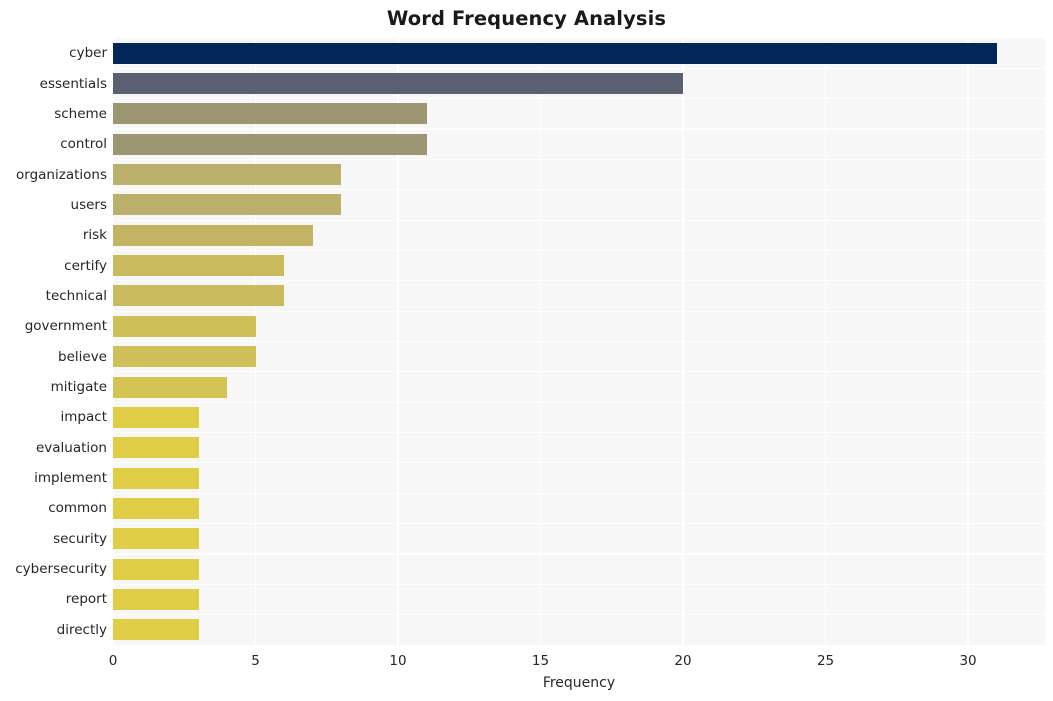 This screenshot has height=701, width=1053. What do you see at coordinates (77, 508) in the screenshot?
I see `y-axis-tick-label: common` at bounding box center [77, 508].